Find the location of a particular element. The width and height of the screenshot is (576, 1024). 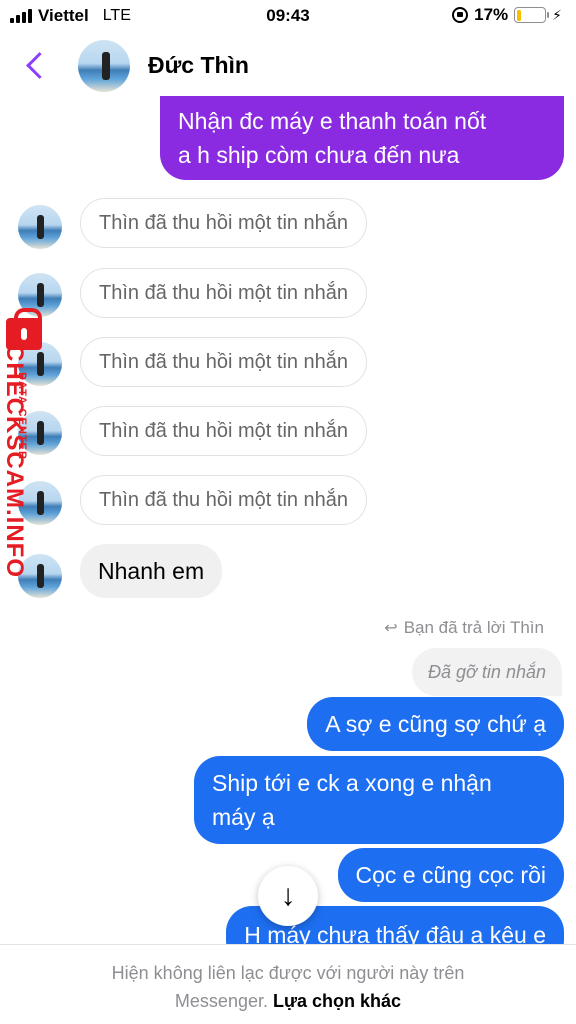

message-bubble-in: Nhanh em is located at coordinates (151, 571).